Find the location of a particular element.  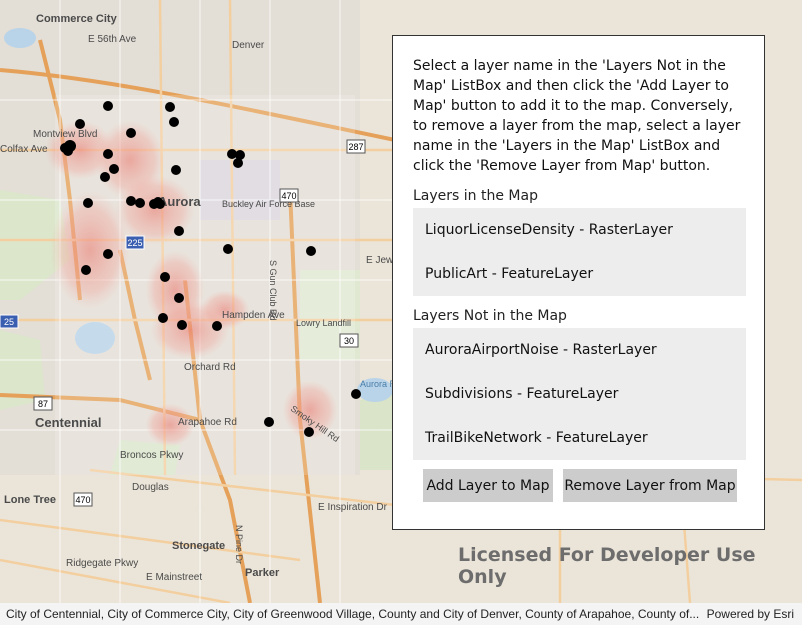

map-label: Stonegate is located at coordinates (198, 546).